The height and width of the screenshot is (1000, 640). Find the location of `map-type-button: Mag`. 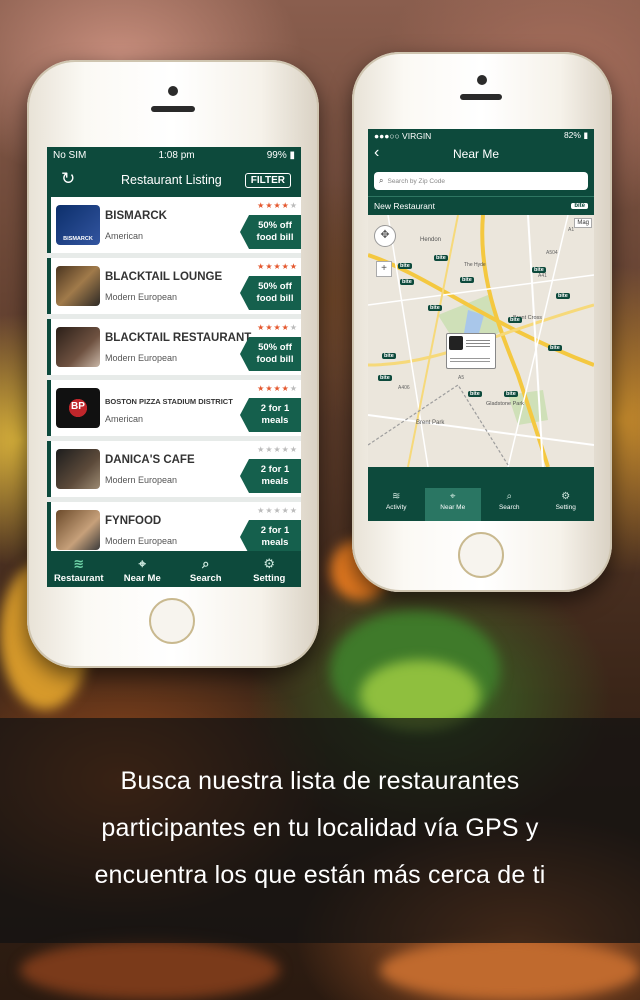

map-type-button: Mag is located at coordinates (583, 223).